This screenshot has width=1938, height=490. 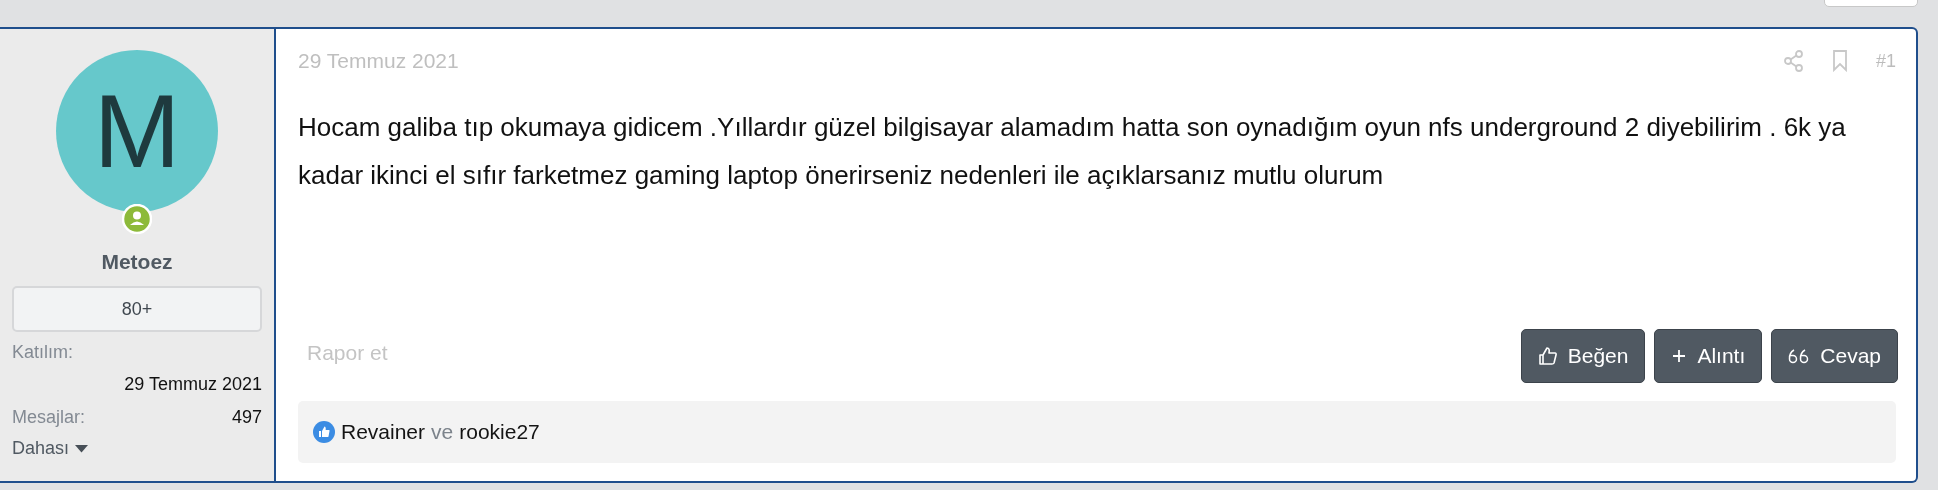 I want to click on caret-icon, so click(x=82, y=448).